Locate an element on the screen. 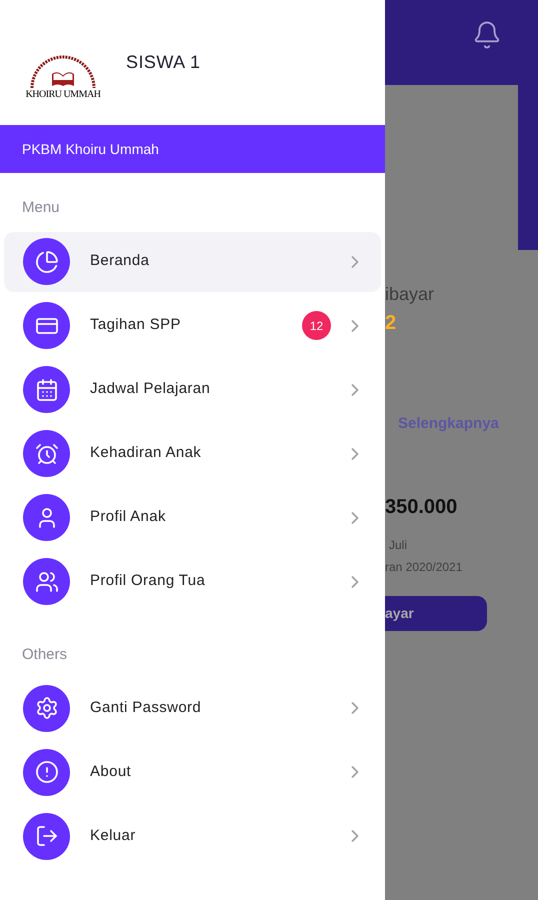 The image size is (538, 900). alarm-clock-icon is located at coordinates (46, 453).